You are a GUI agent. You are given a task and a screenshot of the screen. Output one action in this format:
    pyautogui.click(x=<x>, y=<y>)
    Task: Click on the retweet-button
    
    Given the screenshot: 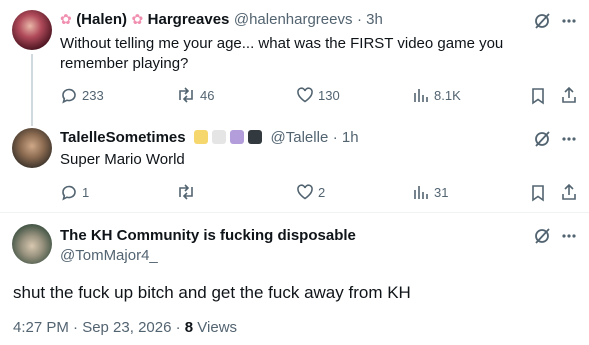 What is the action you would take?
    pyautogui.click(x=188, y=192)
    